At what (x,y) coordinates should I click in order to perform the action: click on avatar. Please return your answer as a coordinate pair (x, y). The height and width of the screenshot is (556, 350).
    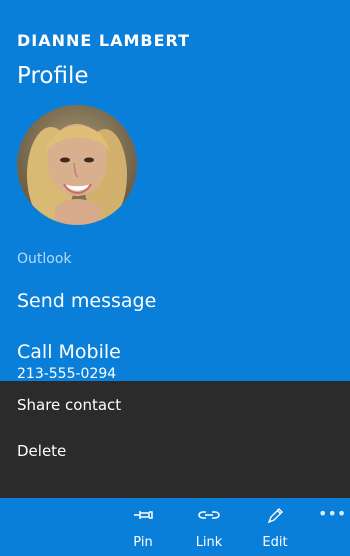
    Looking at the image, I should click on (77, 165).